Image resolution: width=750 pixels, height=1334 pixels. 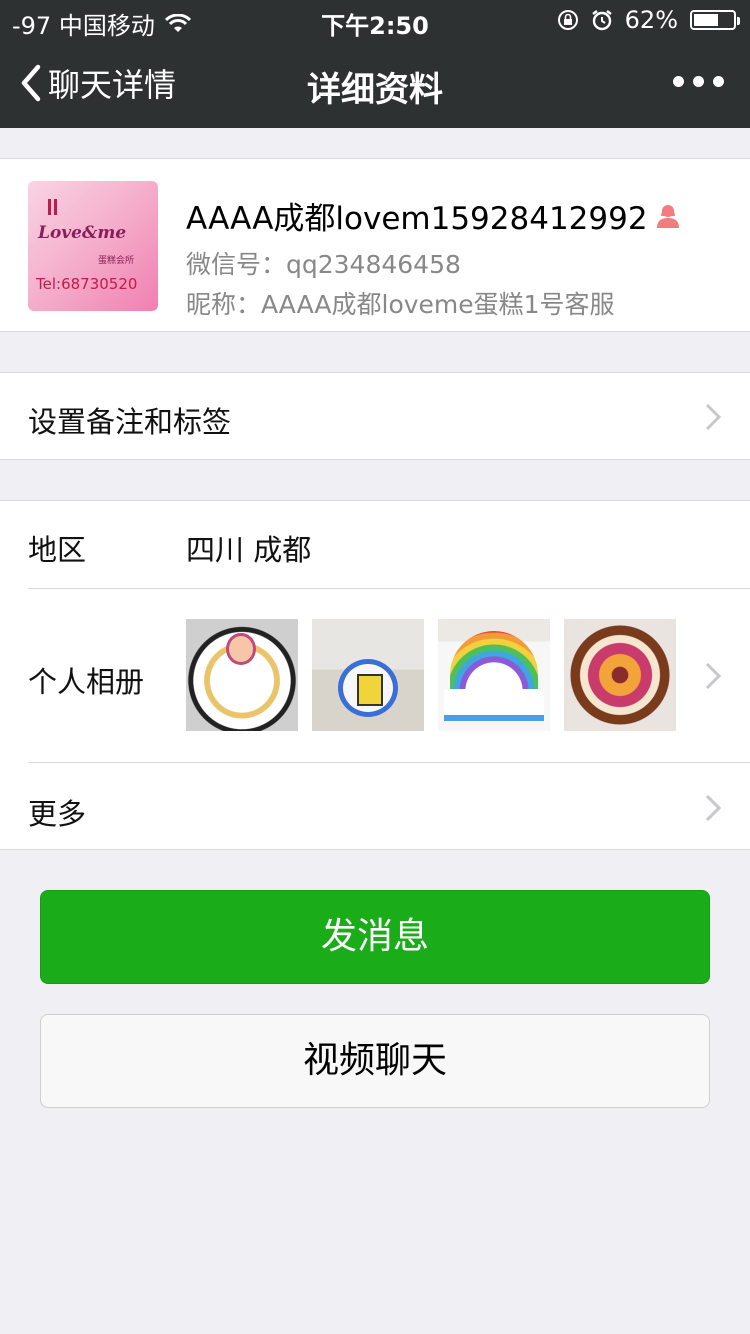 I want to click on battery-icon, so click(x=715, y=20).